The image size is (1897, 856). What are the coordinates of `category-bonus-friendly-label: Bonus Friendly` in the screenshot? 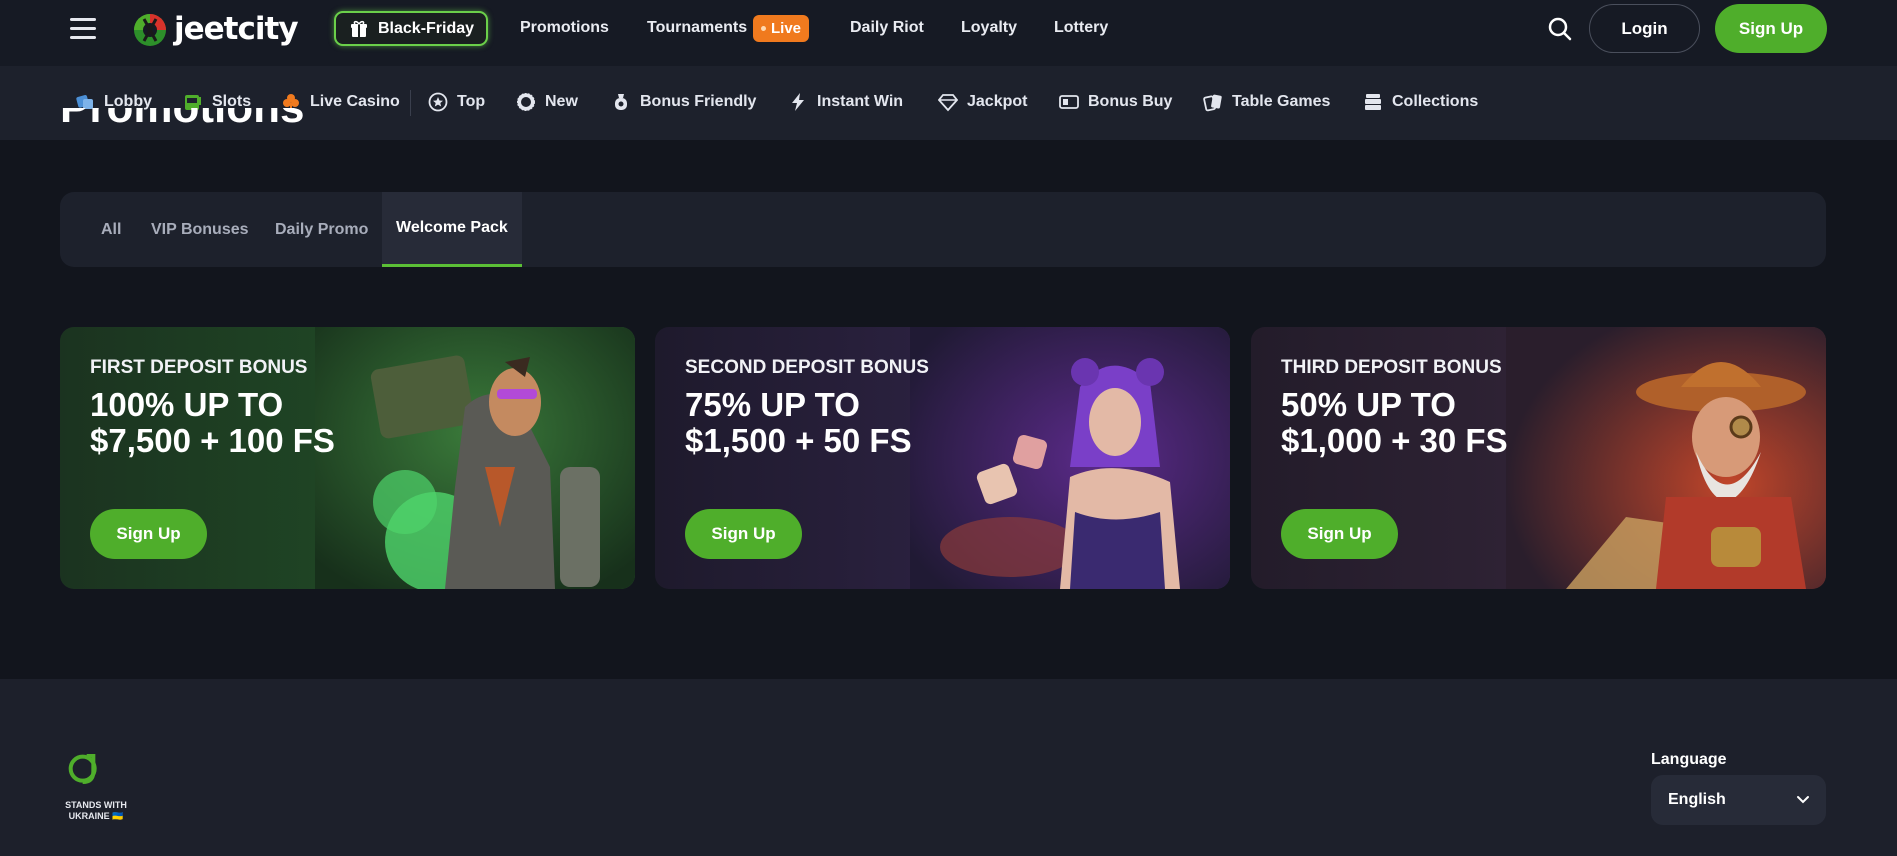 It's located at (698, 101).